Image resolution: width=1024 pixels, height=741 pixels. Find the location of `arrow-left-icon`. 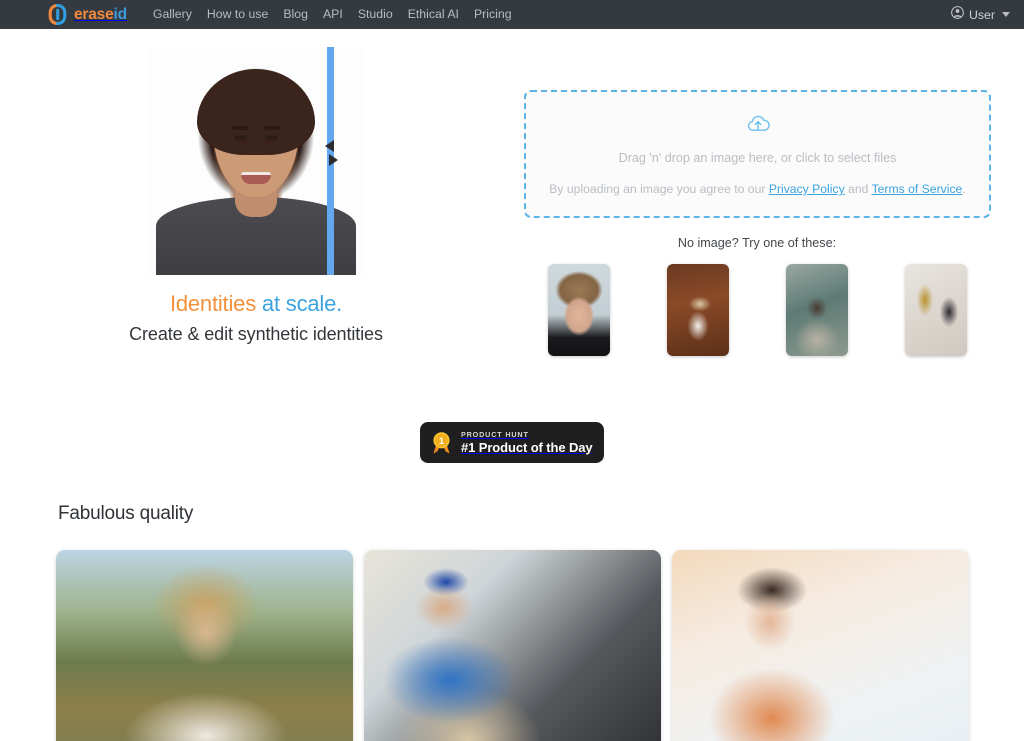

arrow-left-icon is located at coordinates (329, 146).